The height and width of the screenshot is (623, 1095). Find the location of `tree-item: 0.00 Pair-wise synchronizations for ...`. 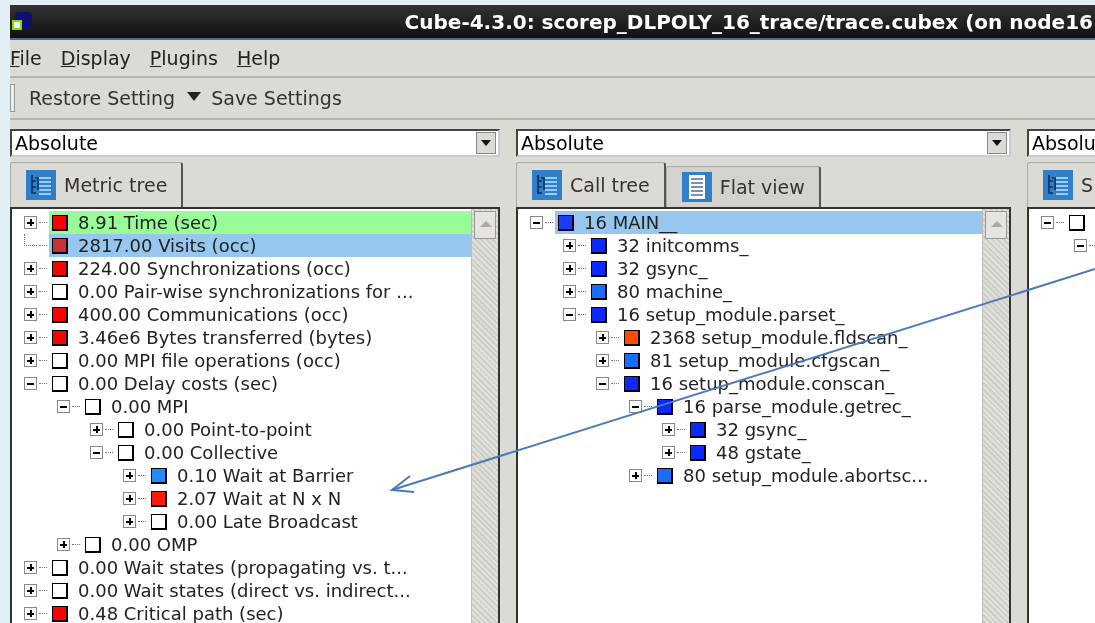

tree-item: 0.00 Pair-wise synchronizations for ... is located at coordinates (260, 291).